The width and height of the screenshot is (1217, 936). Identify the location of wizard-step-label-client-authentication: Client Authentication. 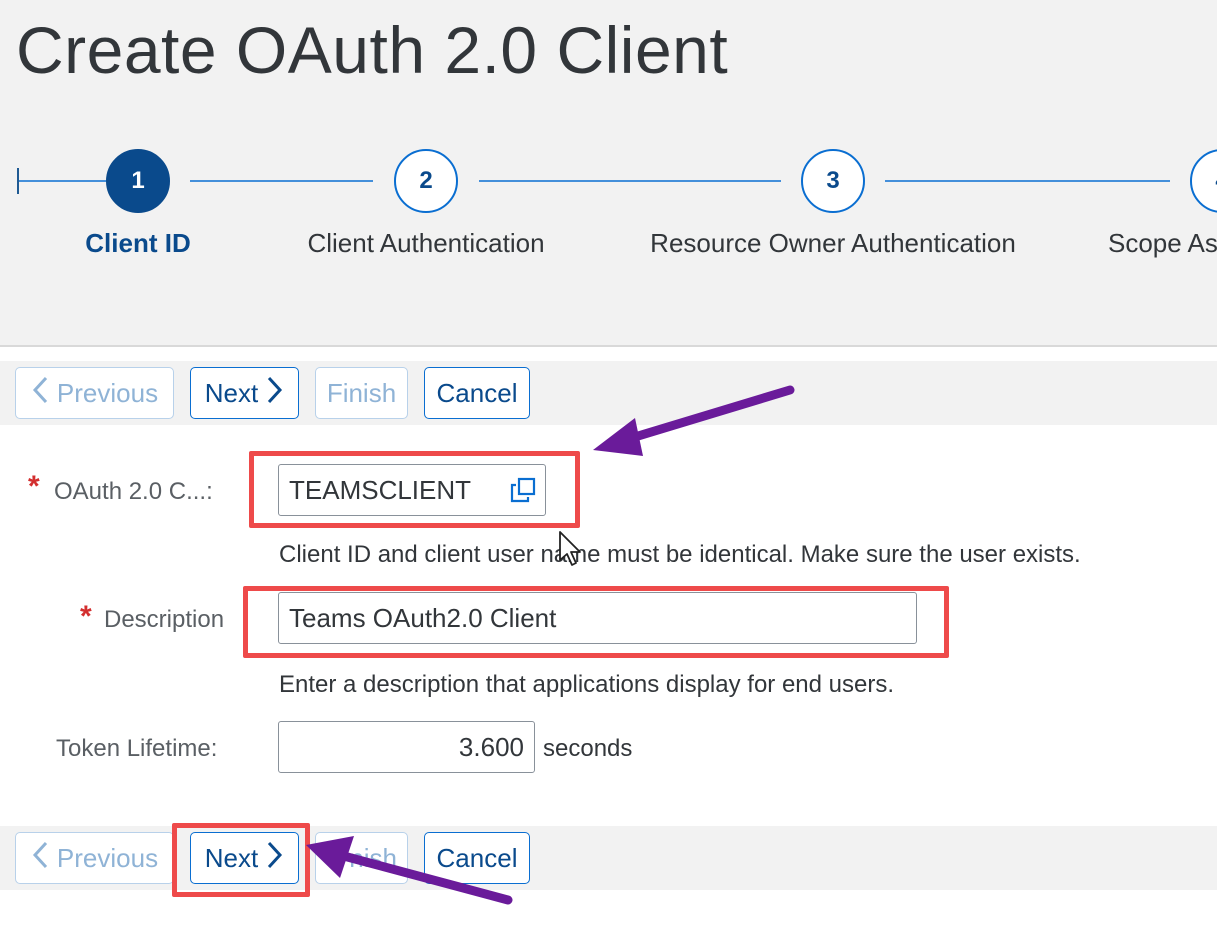
(425, 243).